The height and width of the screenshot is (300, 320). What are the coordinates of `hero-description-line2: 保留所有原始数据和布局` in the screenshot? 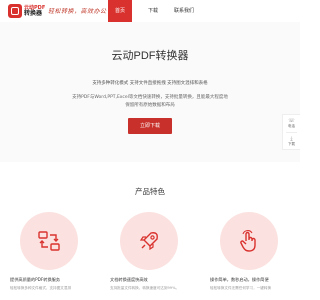 It's located at (150, 105).